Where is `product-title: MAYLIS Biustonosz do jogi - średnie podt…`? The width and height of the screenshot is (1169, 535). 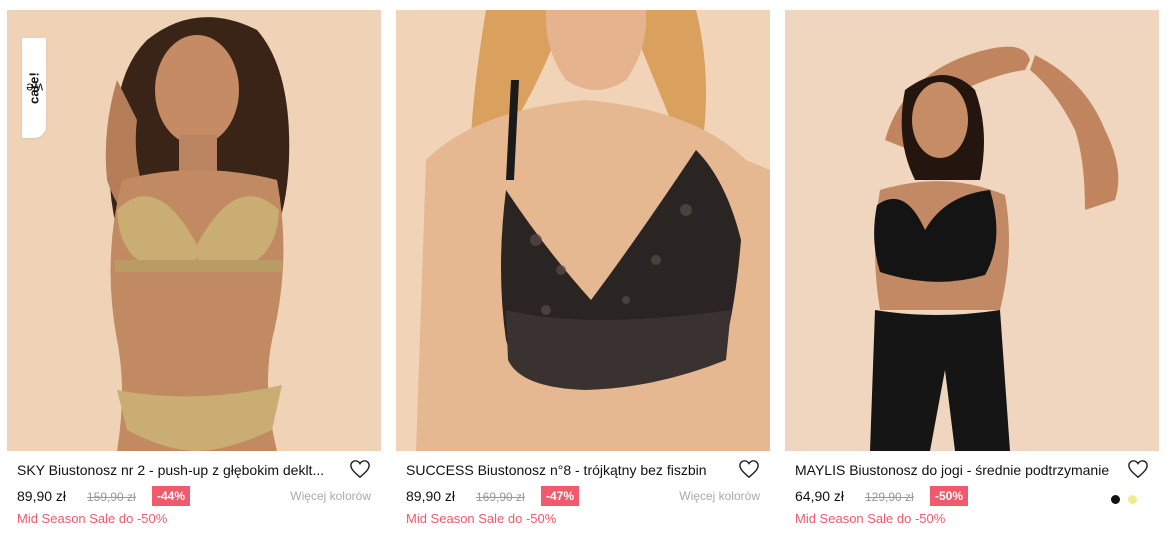 product-title: MAYLIS Biustonosz do jogi - średnie podt… is located at coordinates (955, 470).